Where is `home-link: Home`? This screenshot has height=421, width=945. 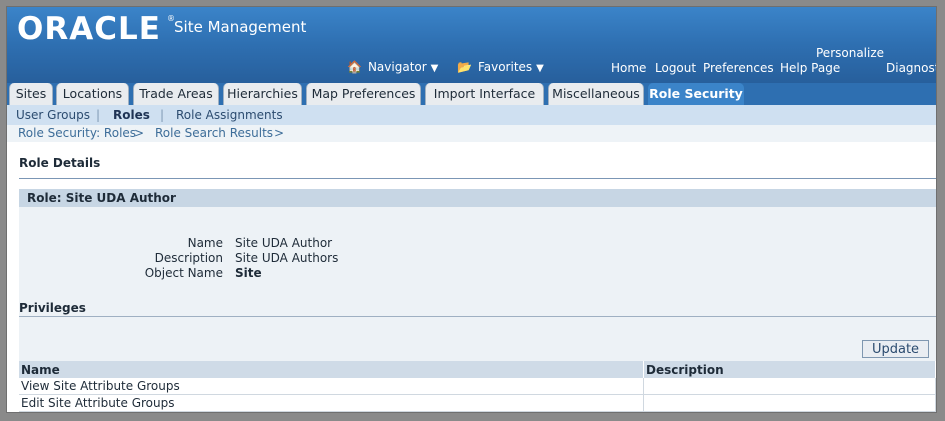 home-link: Home is located at coordinates (628, 68).